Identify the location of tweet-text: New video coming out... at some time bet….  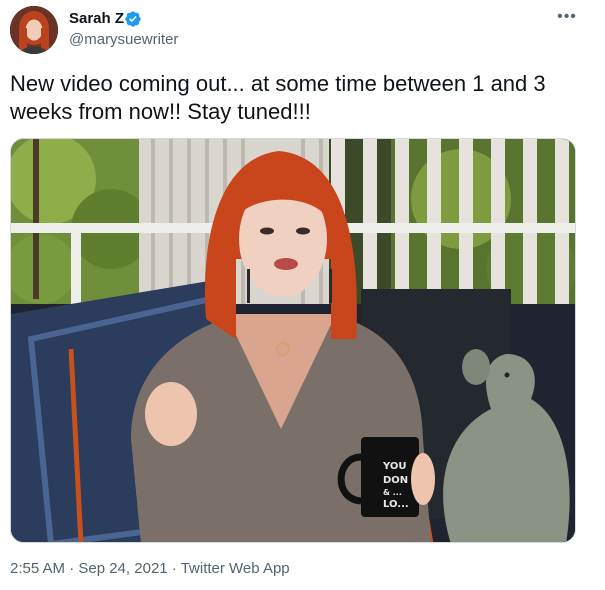
(278, 97).